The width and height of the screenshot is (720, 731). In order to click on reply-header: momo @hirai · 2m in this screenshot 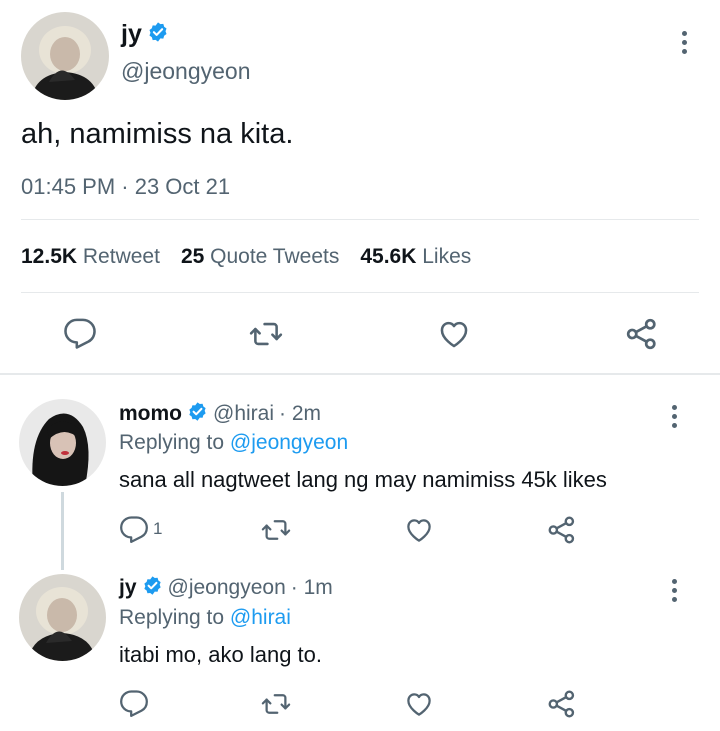, I will do `click(220, 414)`.